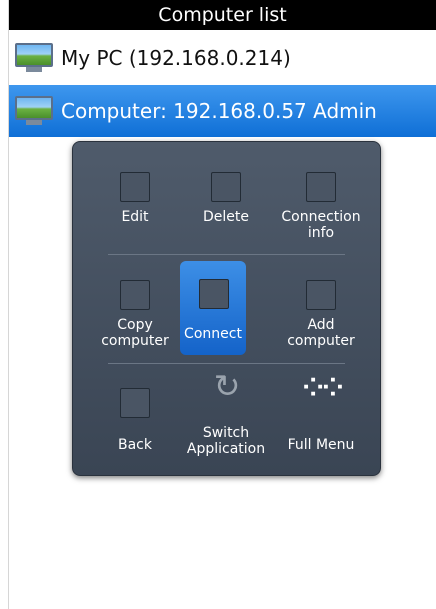 This screenshot has width=436, height=609. I want to click on connect-button: Connect, so click(213, 308).